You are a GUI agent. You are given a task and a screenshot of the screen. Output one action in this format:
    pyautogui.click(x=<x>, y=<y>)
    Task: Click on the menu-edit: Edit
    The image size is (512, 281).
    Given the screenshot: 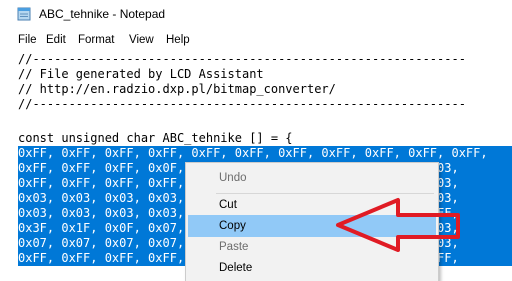 What is the action you would take?
    pyautogui.click(x=56, y=40)
    